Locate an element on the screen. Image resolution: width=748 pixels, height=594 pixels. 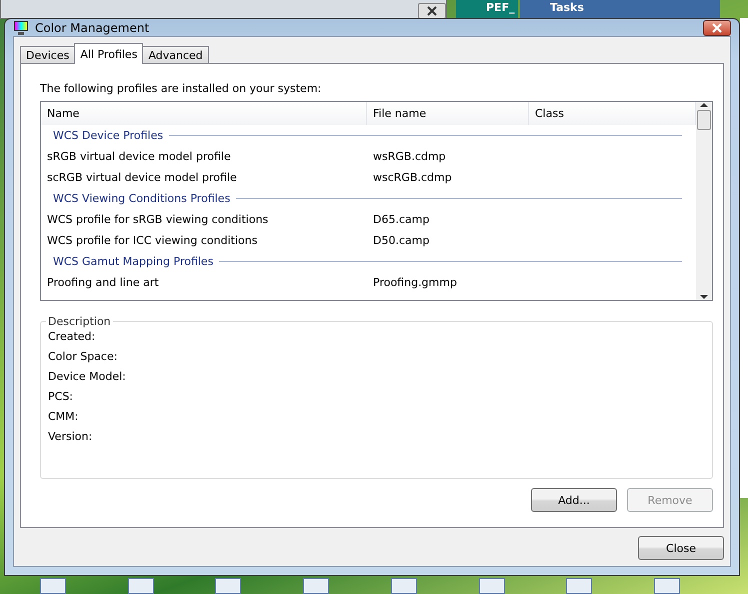
window-title: Color Management is located at coordinates (92, 27).